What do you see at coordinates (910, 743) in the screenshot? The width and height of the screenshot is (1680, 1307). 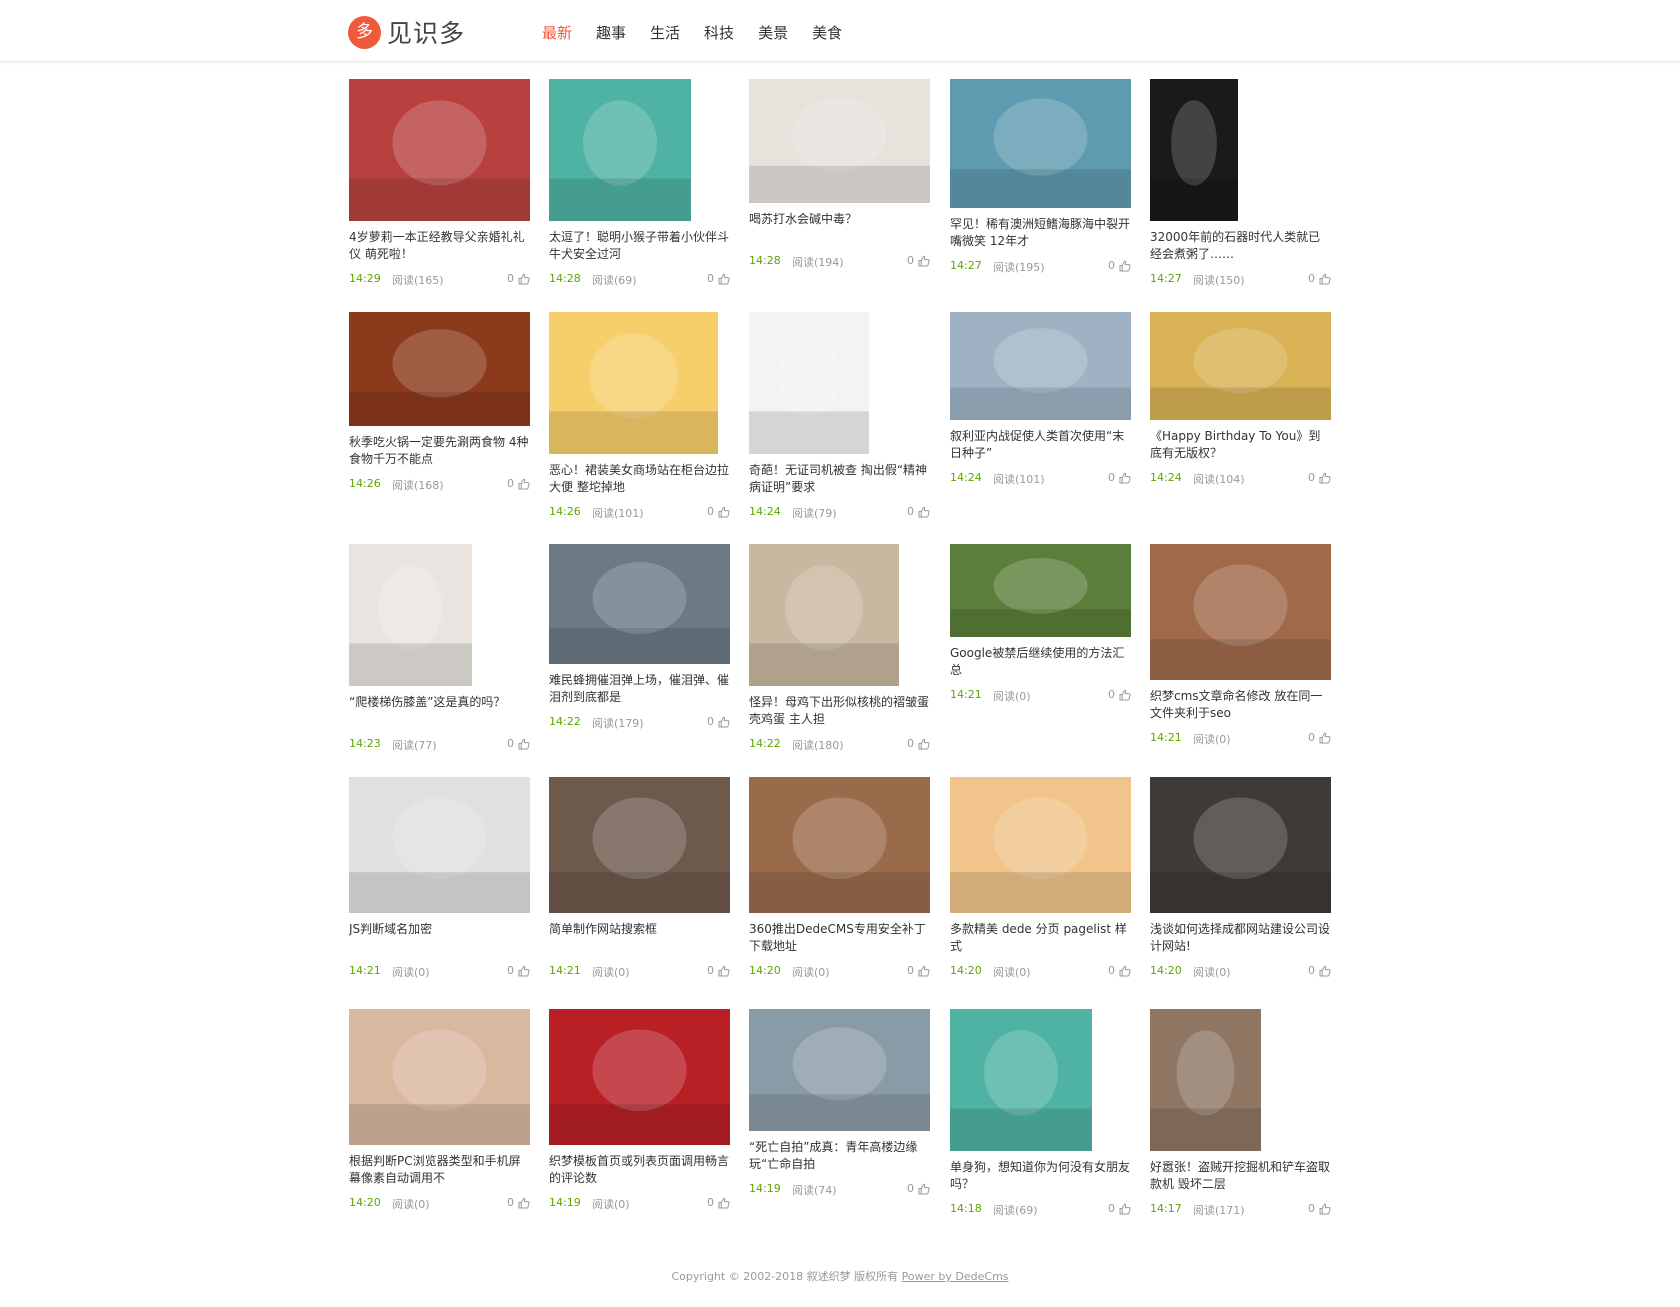 I see `like-count: 0` at bounding box center [910, 743].